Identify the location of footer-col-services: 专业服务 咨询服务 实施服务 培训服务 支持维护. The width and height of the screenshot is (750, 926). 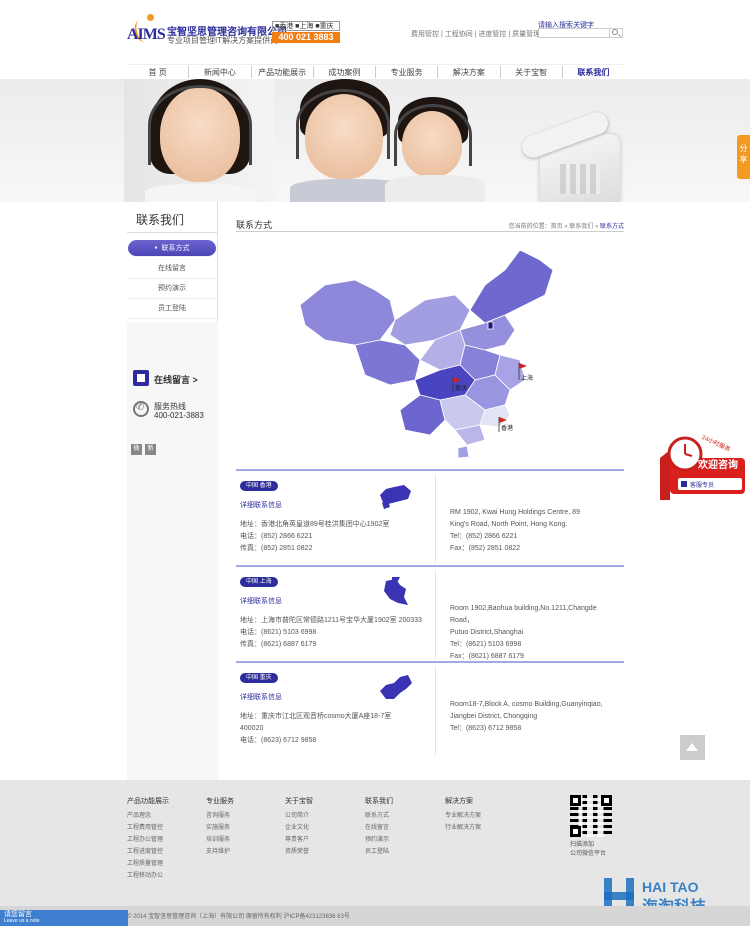
(220, 827).